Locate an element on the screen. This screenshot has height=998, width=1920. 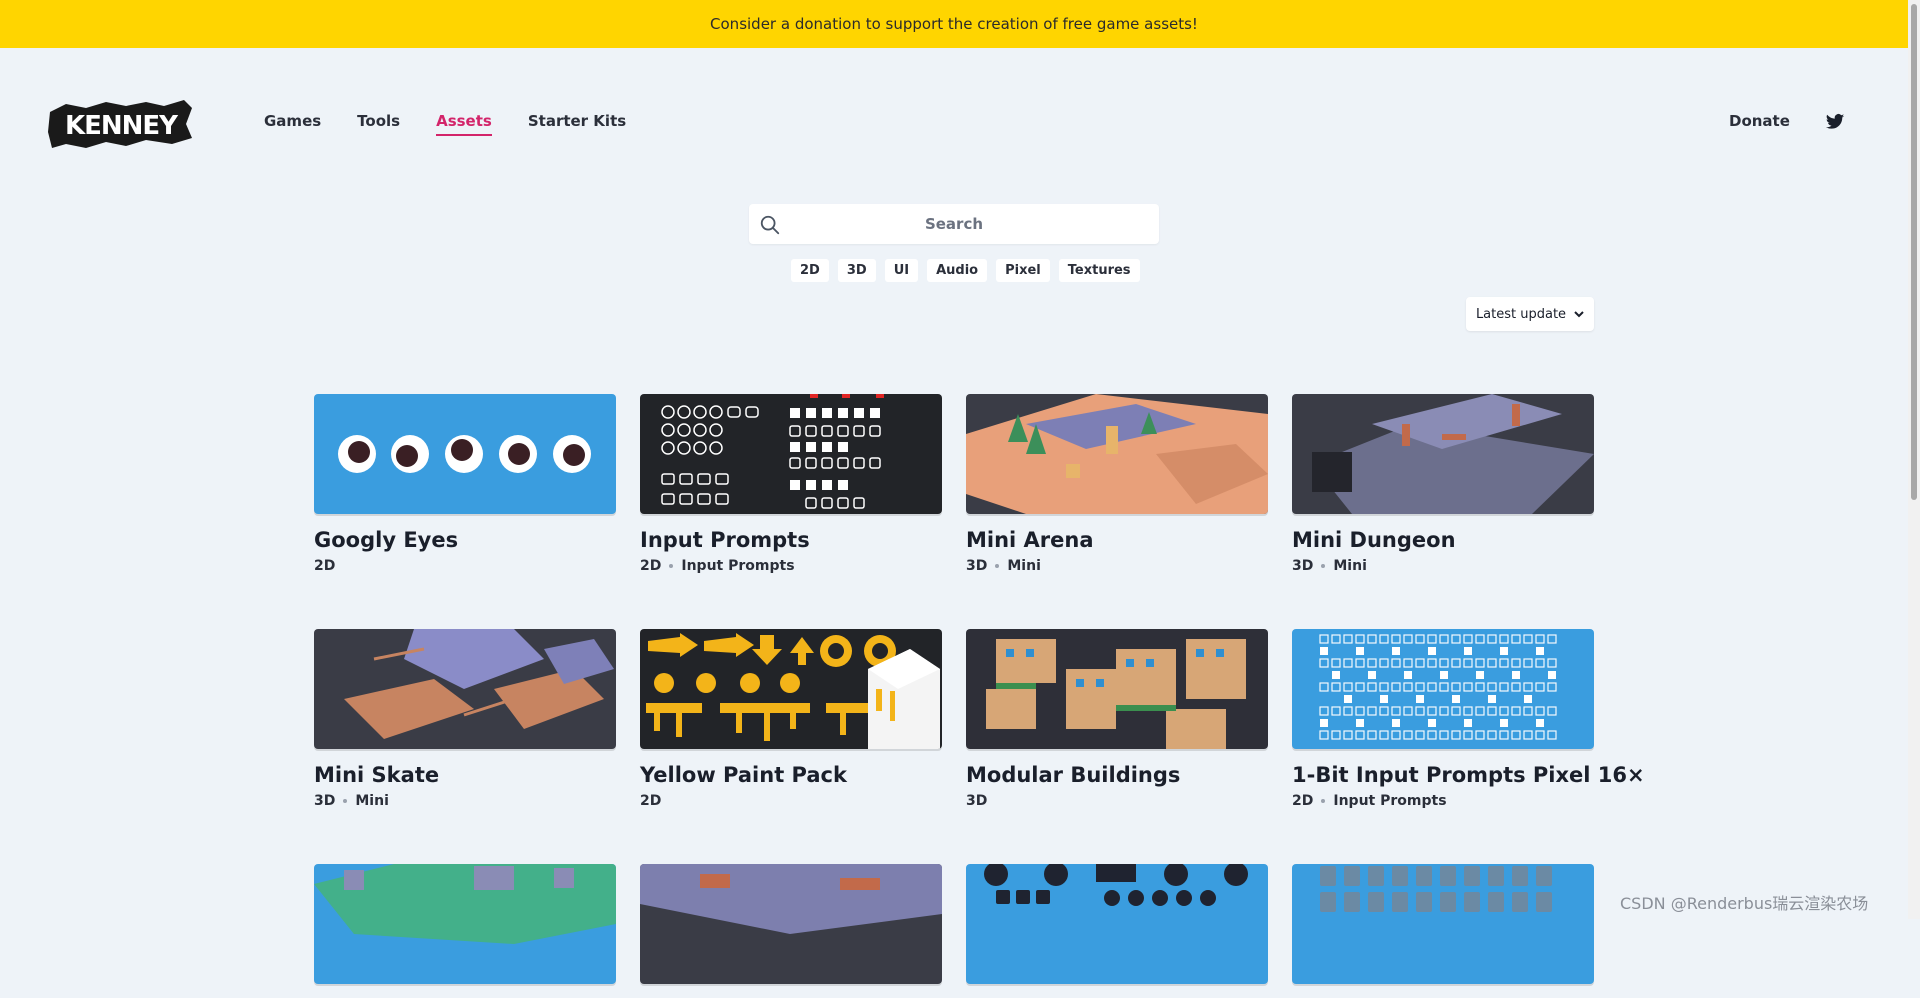
yellow-paint-image is located at coordinates (793, 691).